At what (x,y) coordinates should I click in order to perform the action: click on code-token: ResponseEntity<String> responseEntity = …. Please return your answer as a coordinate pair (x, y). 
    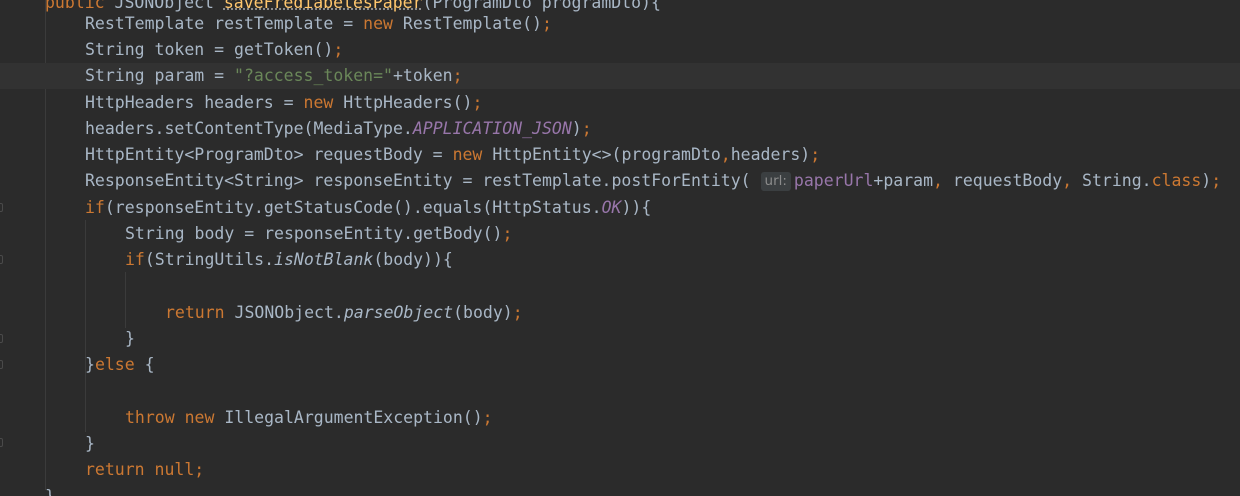
    Looking at the image, I should click on (423, 180).